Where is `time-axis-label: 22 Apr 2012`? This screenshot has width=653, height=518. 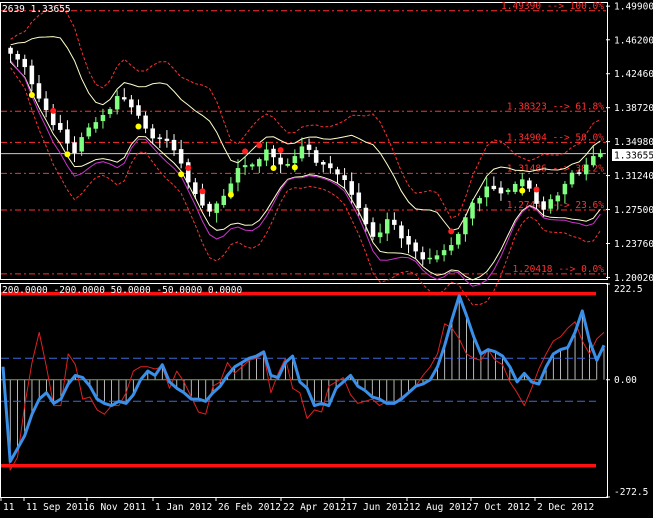
time-axis-label: 22 Apr 2012 is located at coordinates (314, 507).